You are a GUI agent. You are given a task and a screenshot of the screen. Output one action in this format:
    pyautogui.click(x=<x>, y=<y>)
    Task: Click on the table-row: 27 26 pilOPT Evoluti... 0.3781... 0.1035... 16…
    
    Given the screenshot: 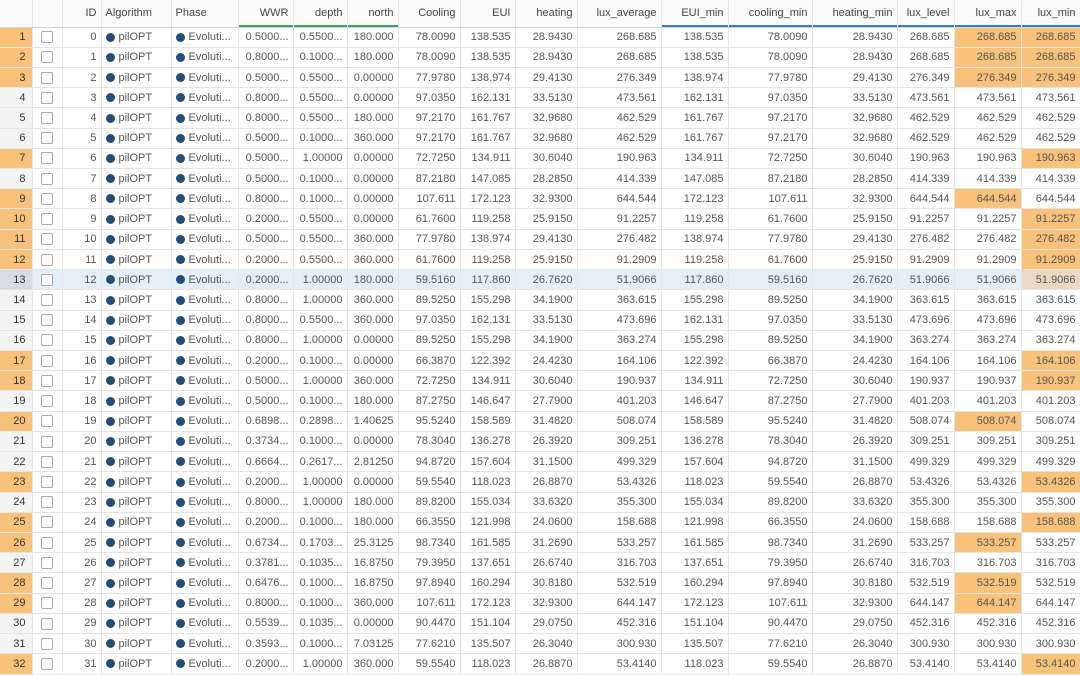 What is the action you would take?
    pyautogui.click(x=540, y=563)
    